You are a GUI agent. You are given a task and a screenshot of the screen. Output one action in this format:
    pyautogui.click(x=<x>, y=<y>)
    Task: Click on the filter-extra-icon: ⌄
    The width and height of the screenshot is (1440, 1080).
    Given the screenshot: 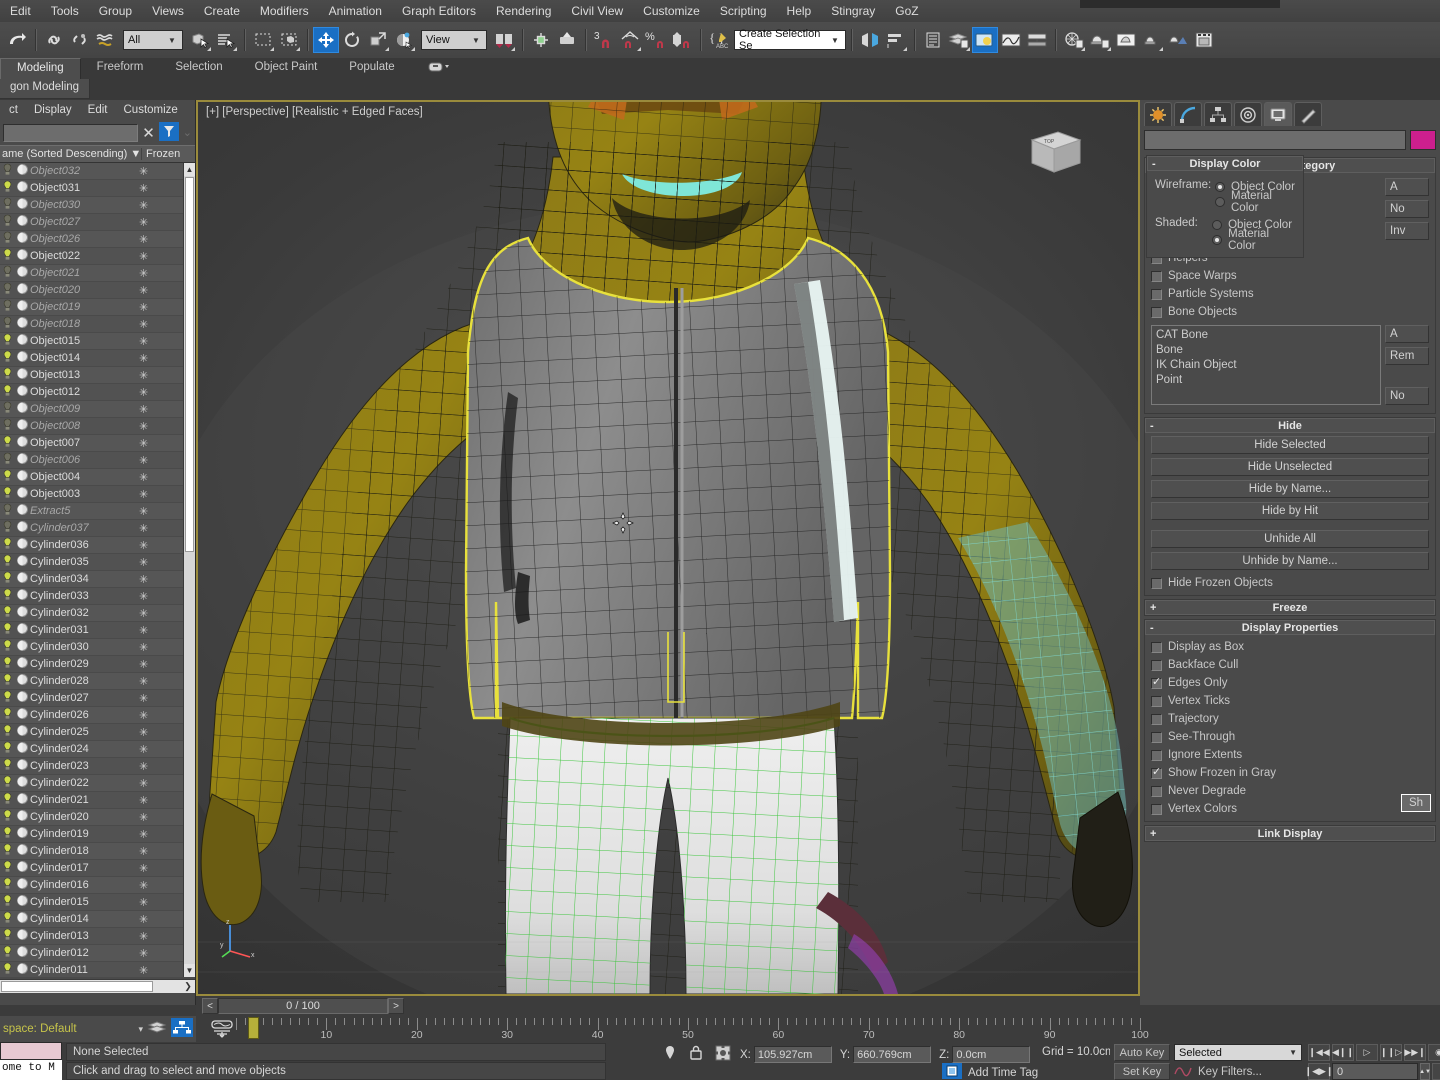 What is the action you would take?
    pyautogui.click(x=187, y=132)
    